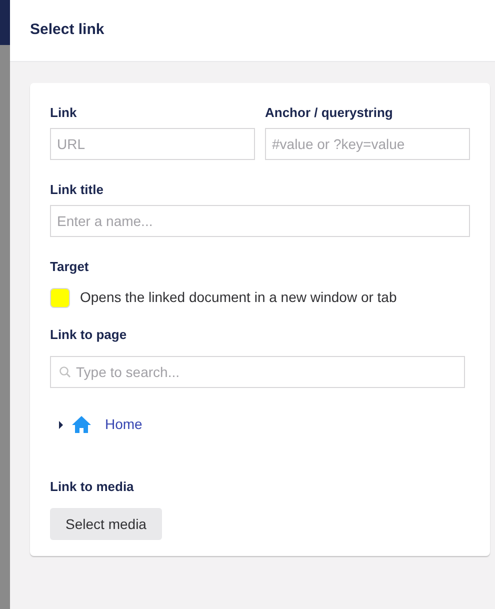  What do you see at coordinates (60, 298) in the screenshot?
I see `toggle-switch` at bounding box center [60, 298].